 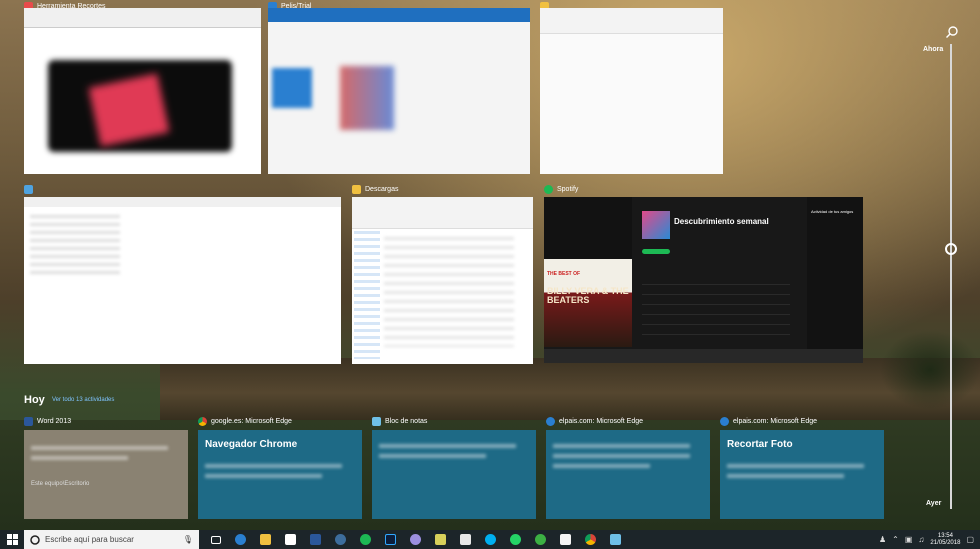 What do you see at coordinates (882, 539) in the screenshot?
I see `people-icon: ♟` at bounding box center [882, 539].